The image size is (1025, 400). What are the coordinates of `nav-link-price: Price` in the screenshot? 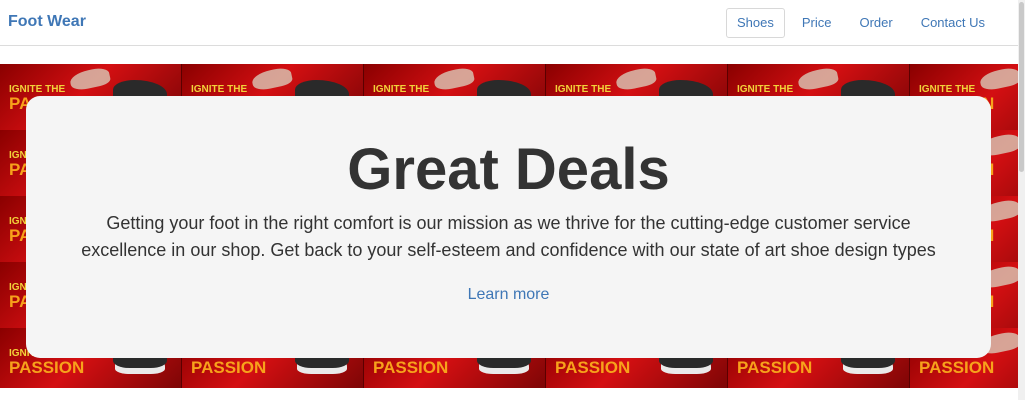 It's located at (817, 23).